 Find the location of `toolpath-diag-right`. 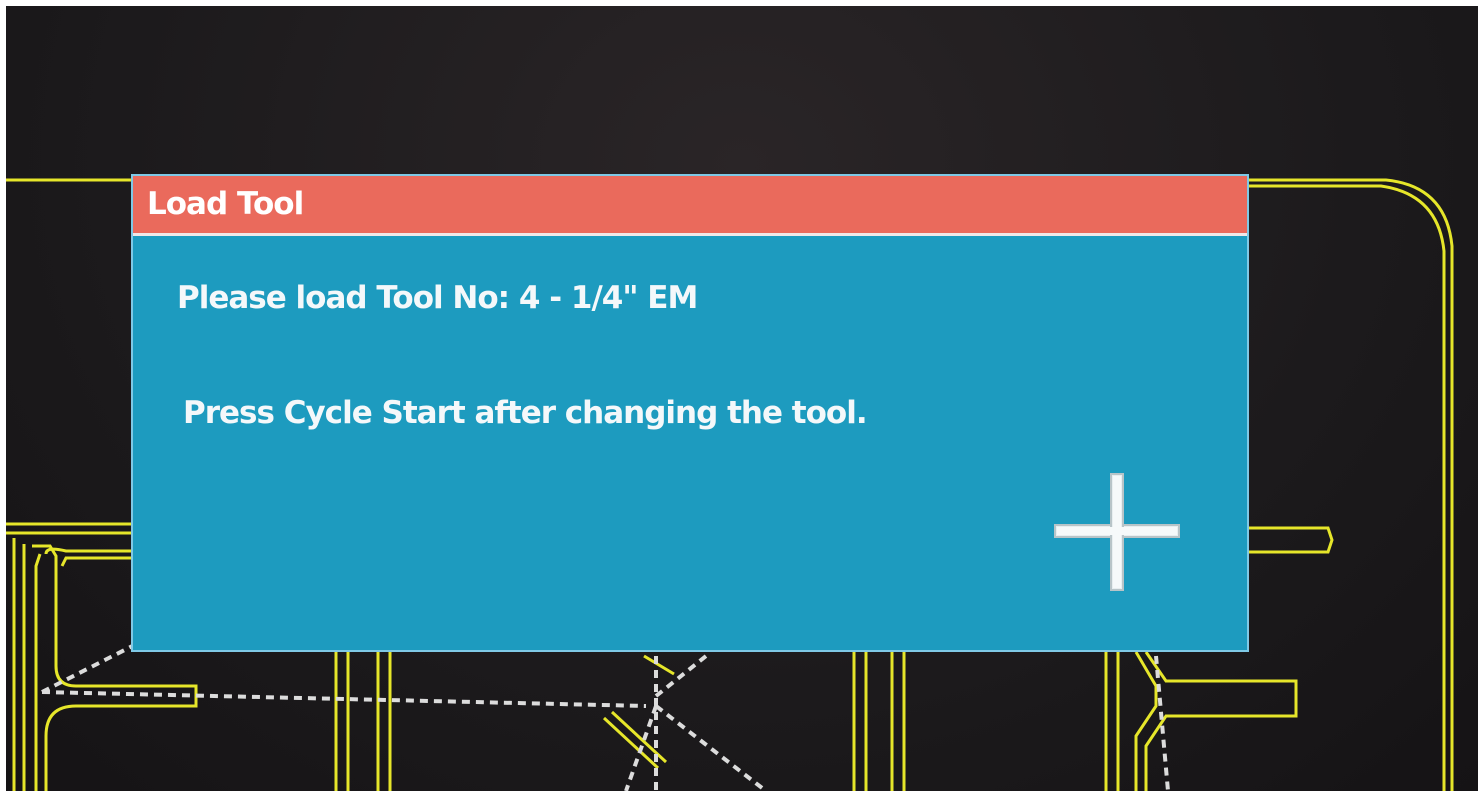

toolpath-diag-right is located at coordinates (711, 747).